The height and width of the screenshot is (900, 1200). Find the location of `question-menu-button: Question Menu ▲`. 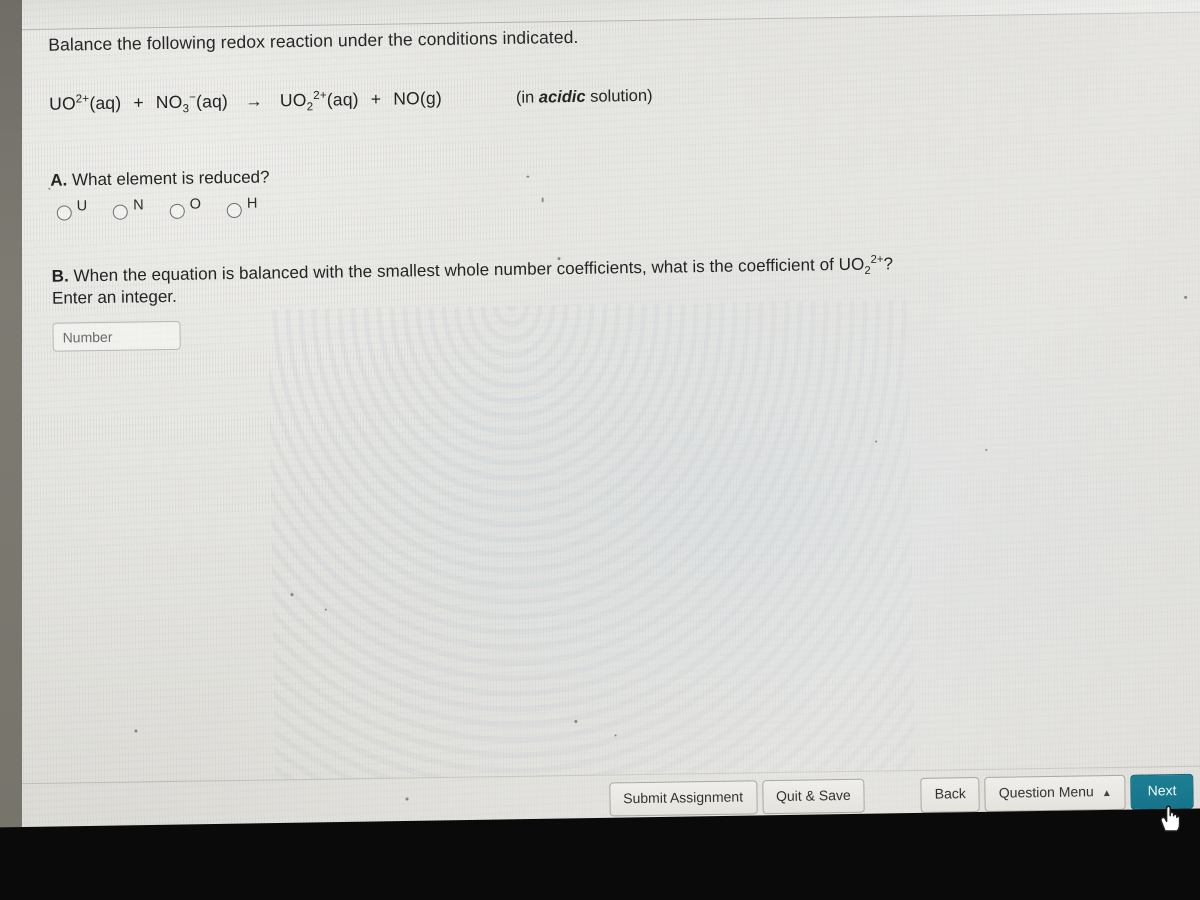

question-menu-button: Question Menu ▲ is located at coordinates (1055, 793).